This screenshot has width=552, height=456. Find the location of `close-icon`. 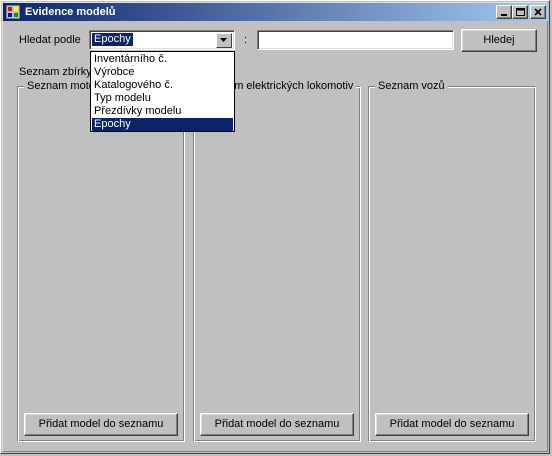

close-icon is located at coordinates (538, 12).